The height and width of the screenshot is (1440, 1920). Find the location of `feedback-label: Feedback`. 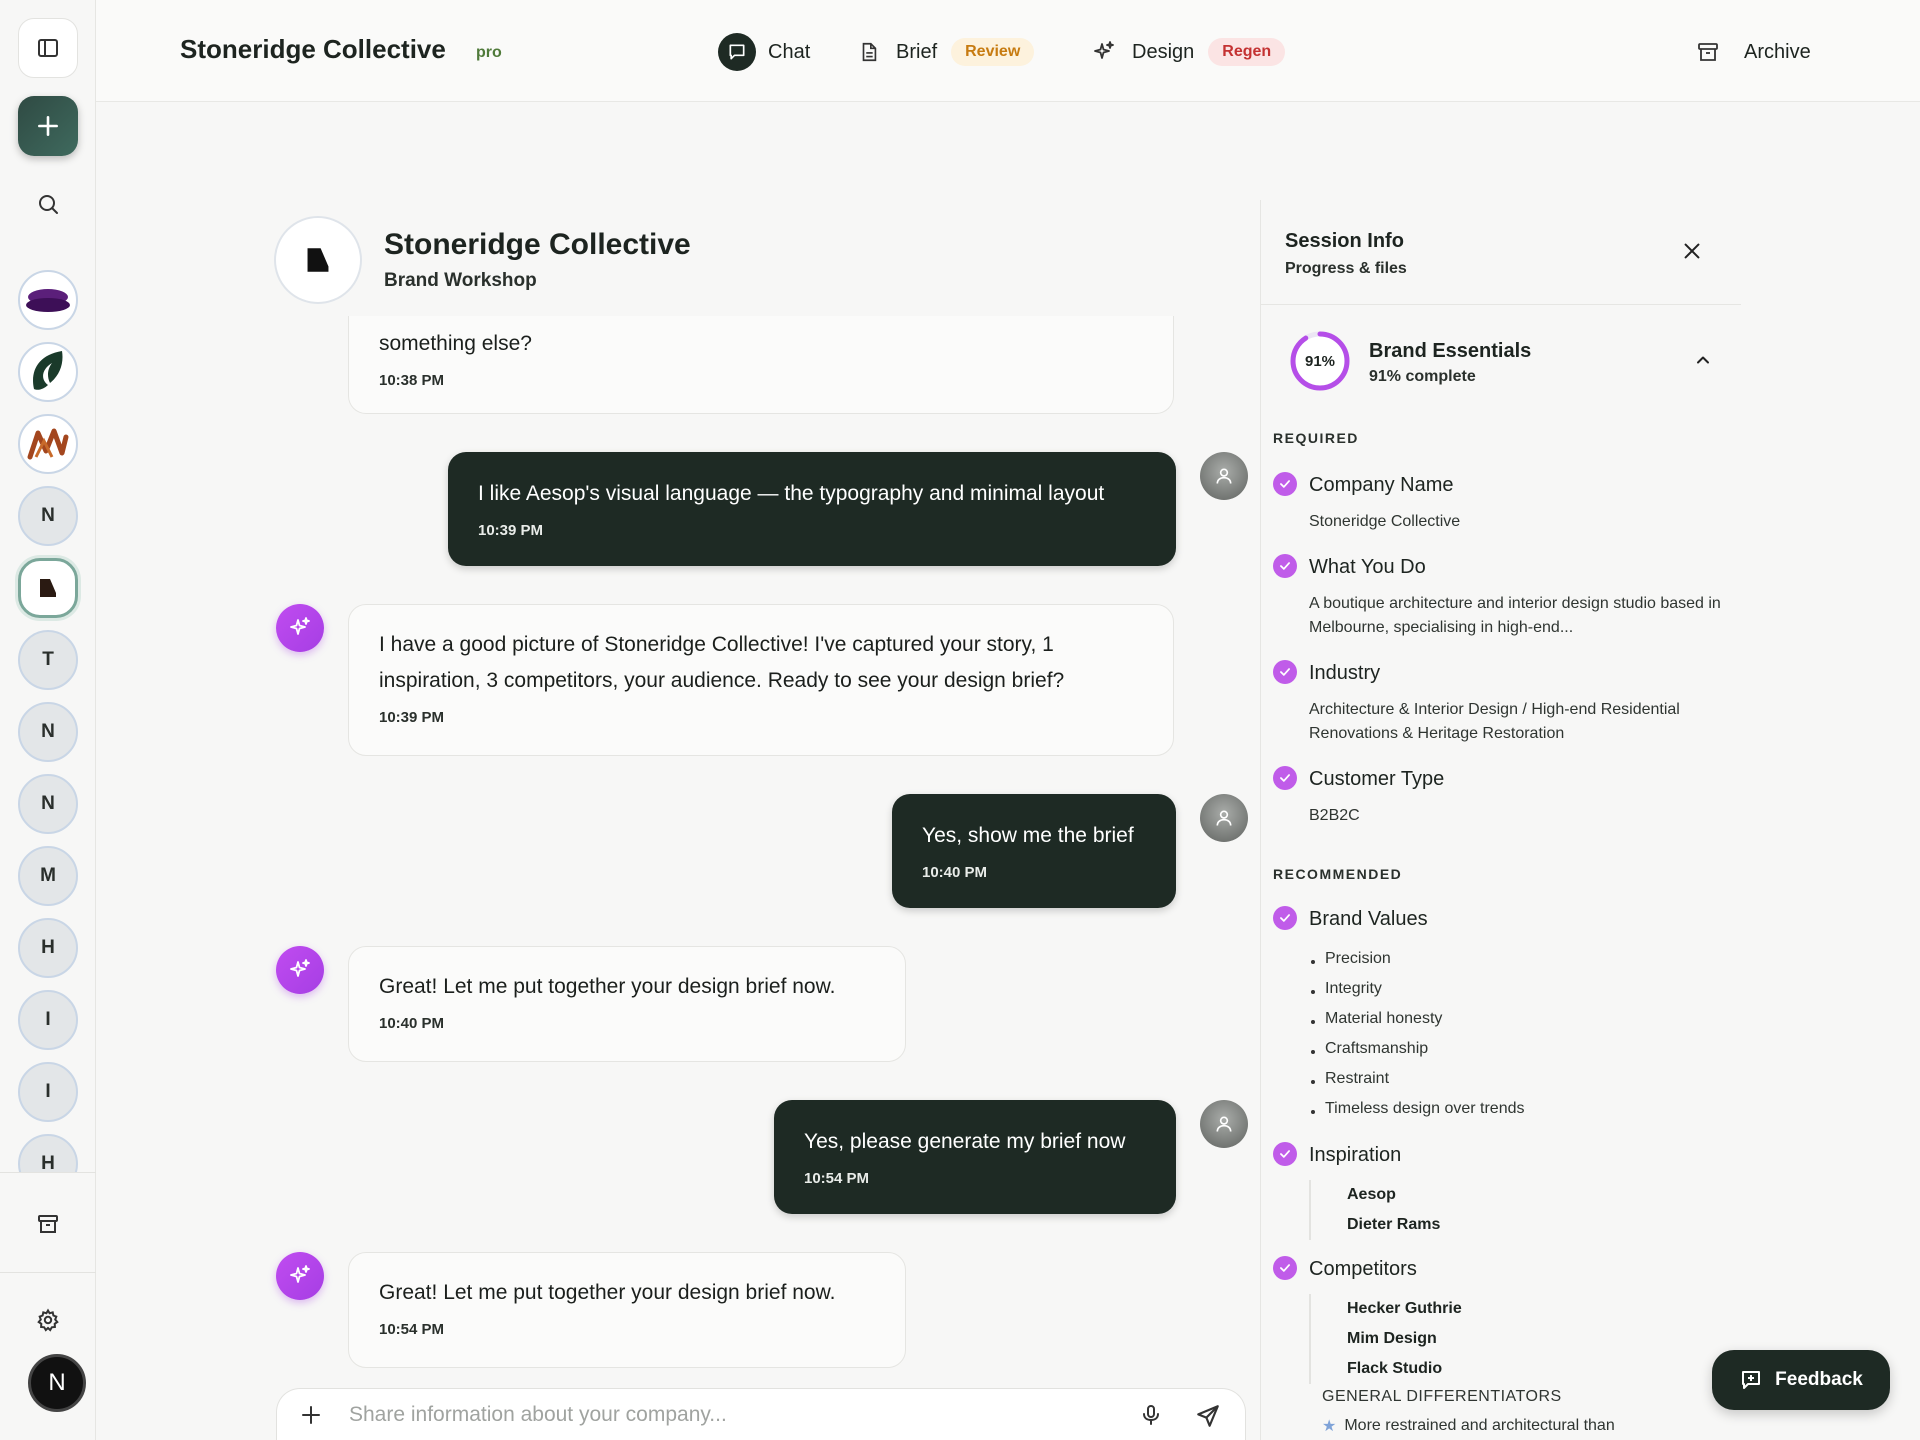

feedback-label: Feedback is located at coordinates (1819, 1379).